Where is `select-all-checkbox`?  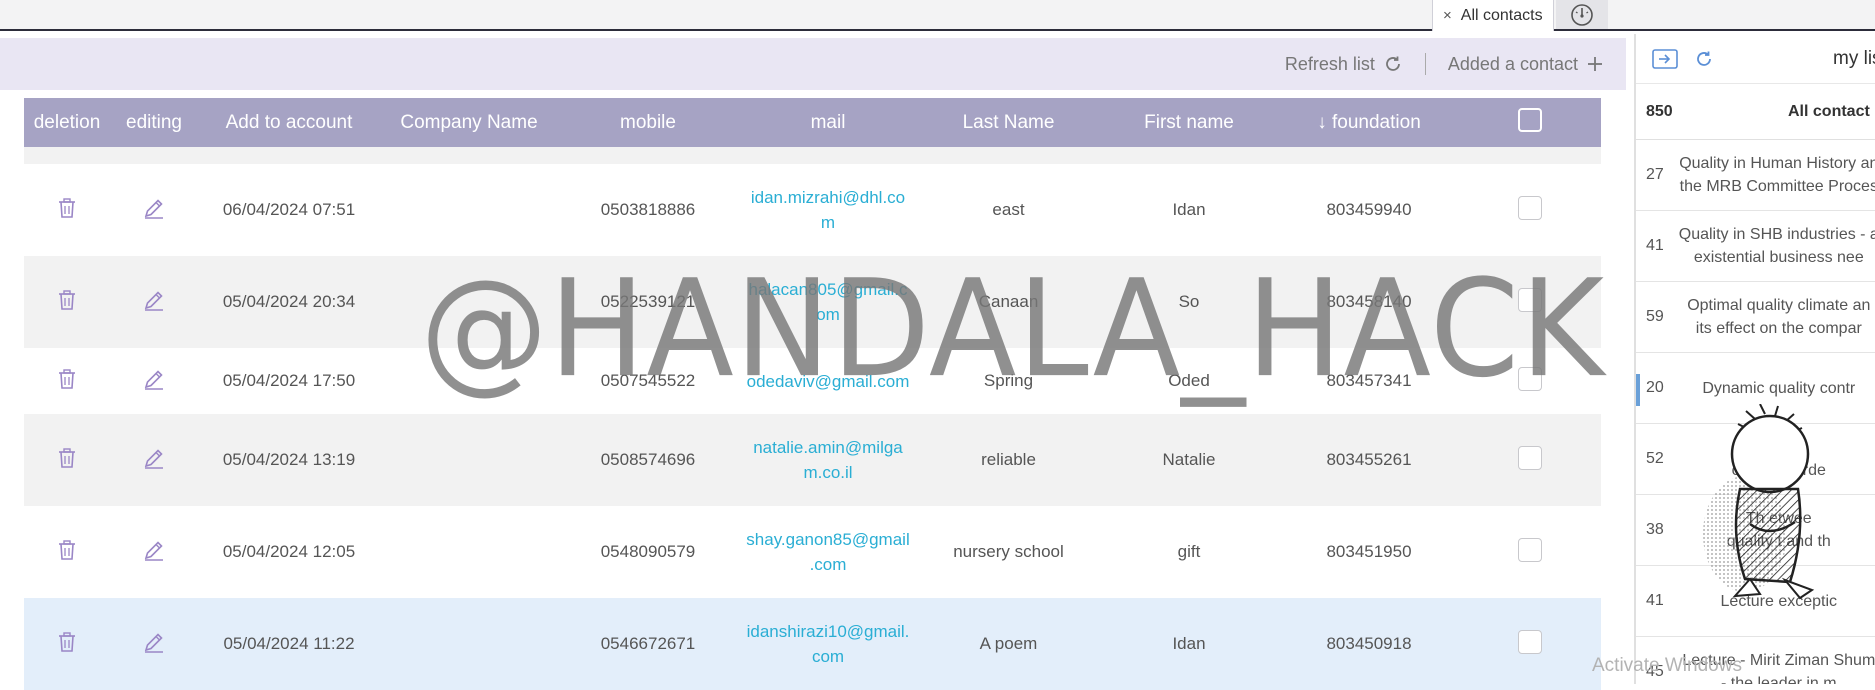
select-all-checkbox is located at coordinates (1530, 119).